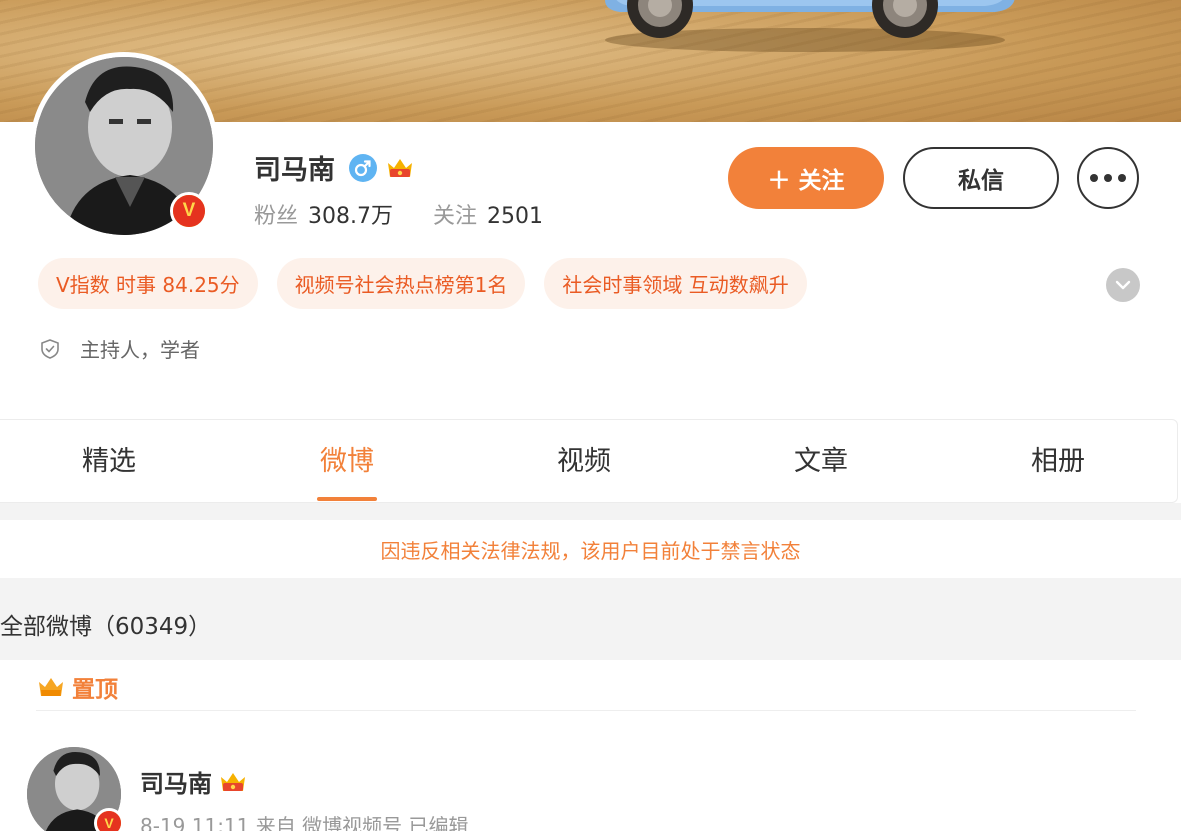 This screenshot has width=1181, height=831. I want to click on profile-stats: 粉丝 308.7万 关注 2501, so click(398, 214).